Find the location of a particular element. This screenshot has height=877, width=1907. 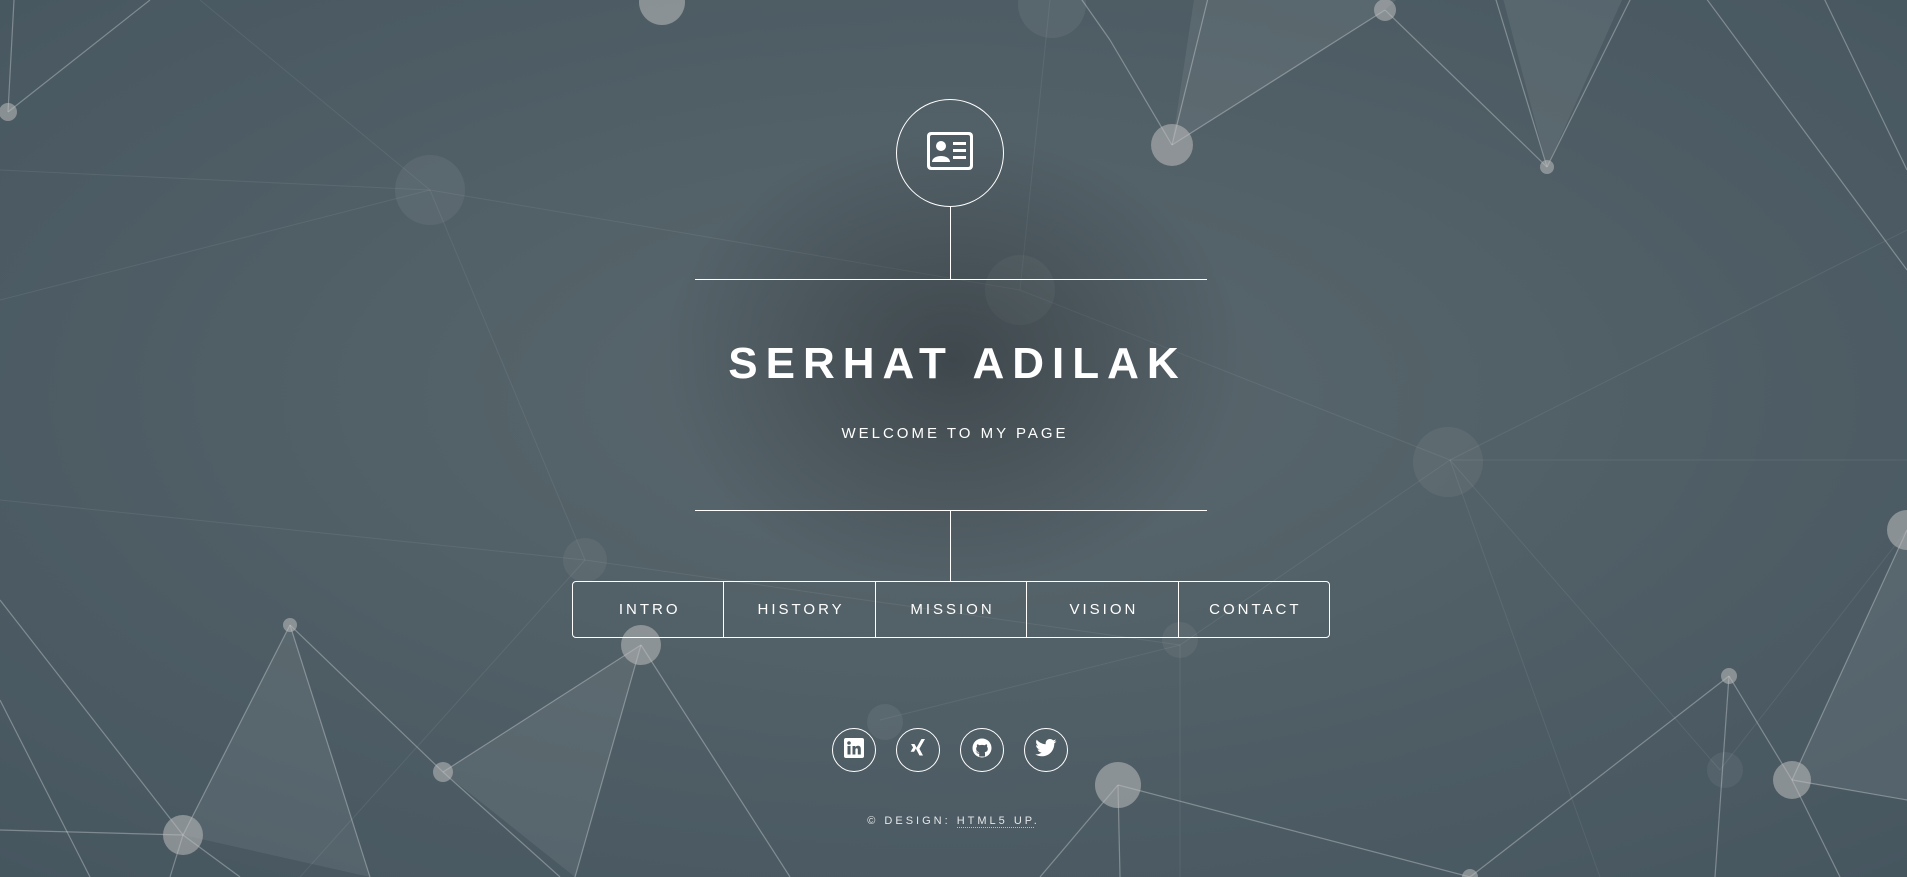

github-icon is located at coordinates (982, 750).